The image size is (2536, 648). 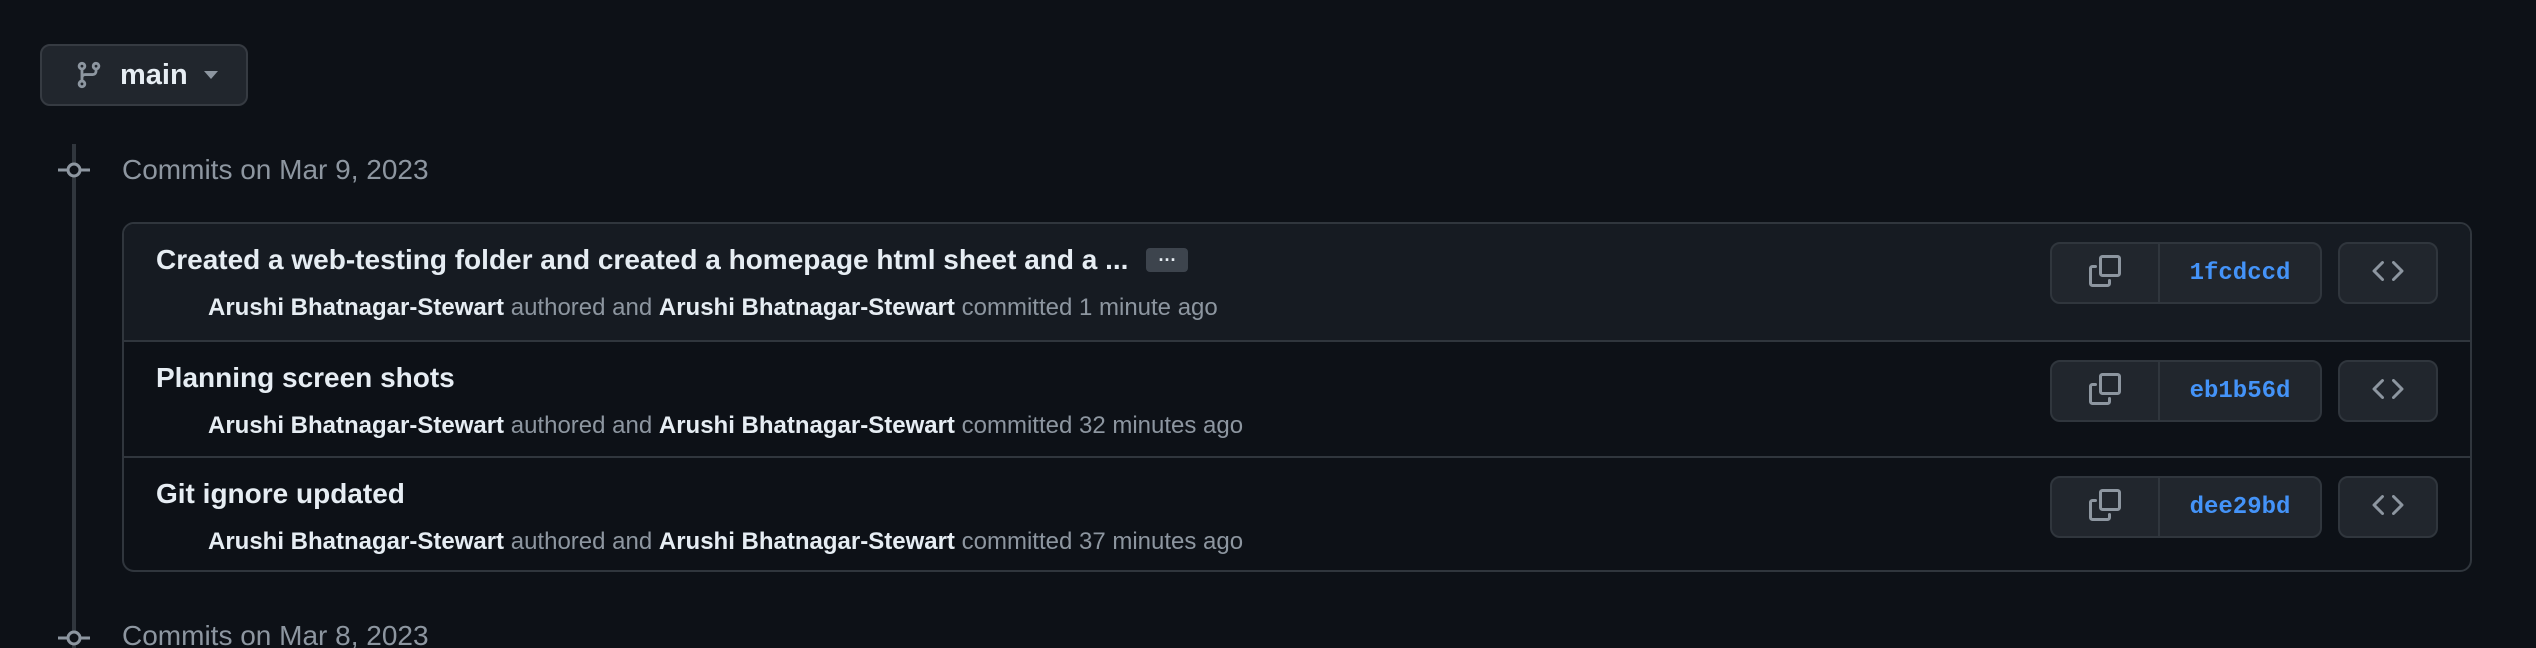 What do you see at coordinates (2240, 391) in the screenshot?
I see `commit-sha-link: eb1b56d` at bounding box center [2240, 391].